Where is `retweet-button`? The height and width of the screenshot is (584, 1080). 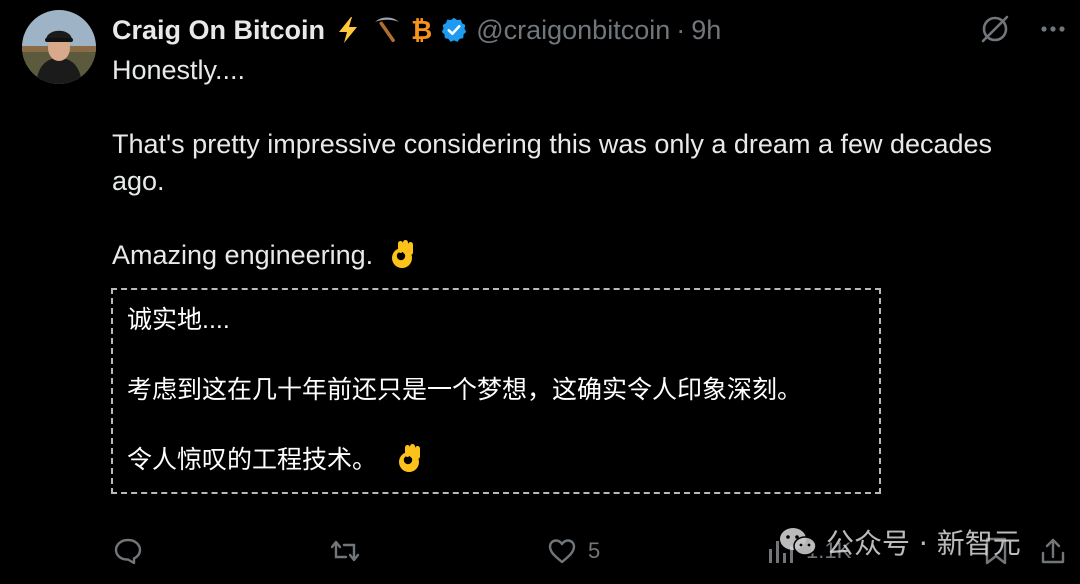 retweet-button is located at coordinates (350, 551).